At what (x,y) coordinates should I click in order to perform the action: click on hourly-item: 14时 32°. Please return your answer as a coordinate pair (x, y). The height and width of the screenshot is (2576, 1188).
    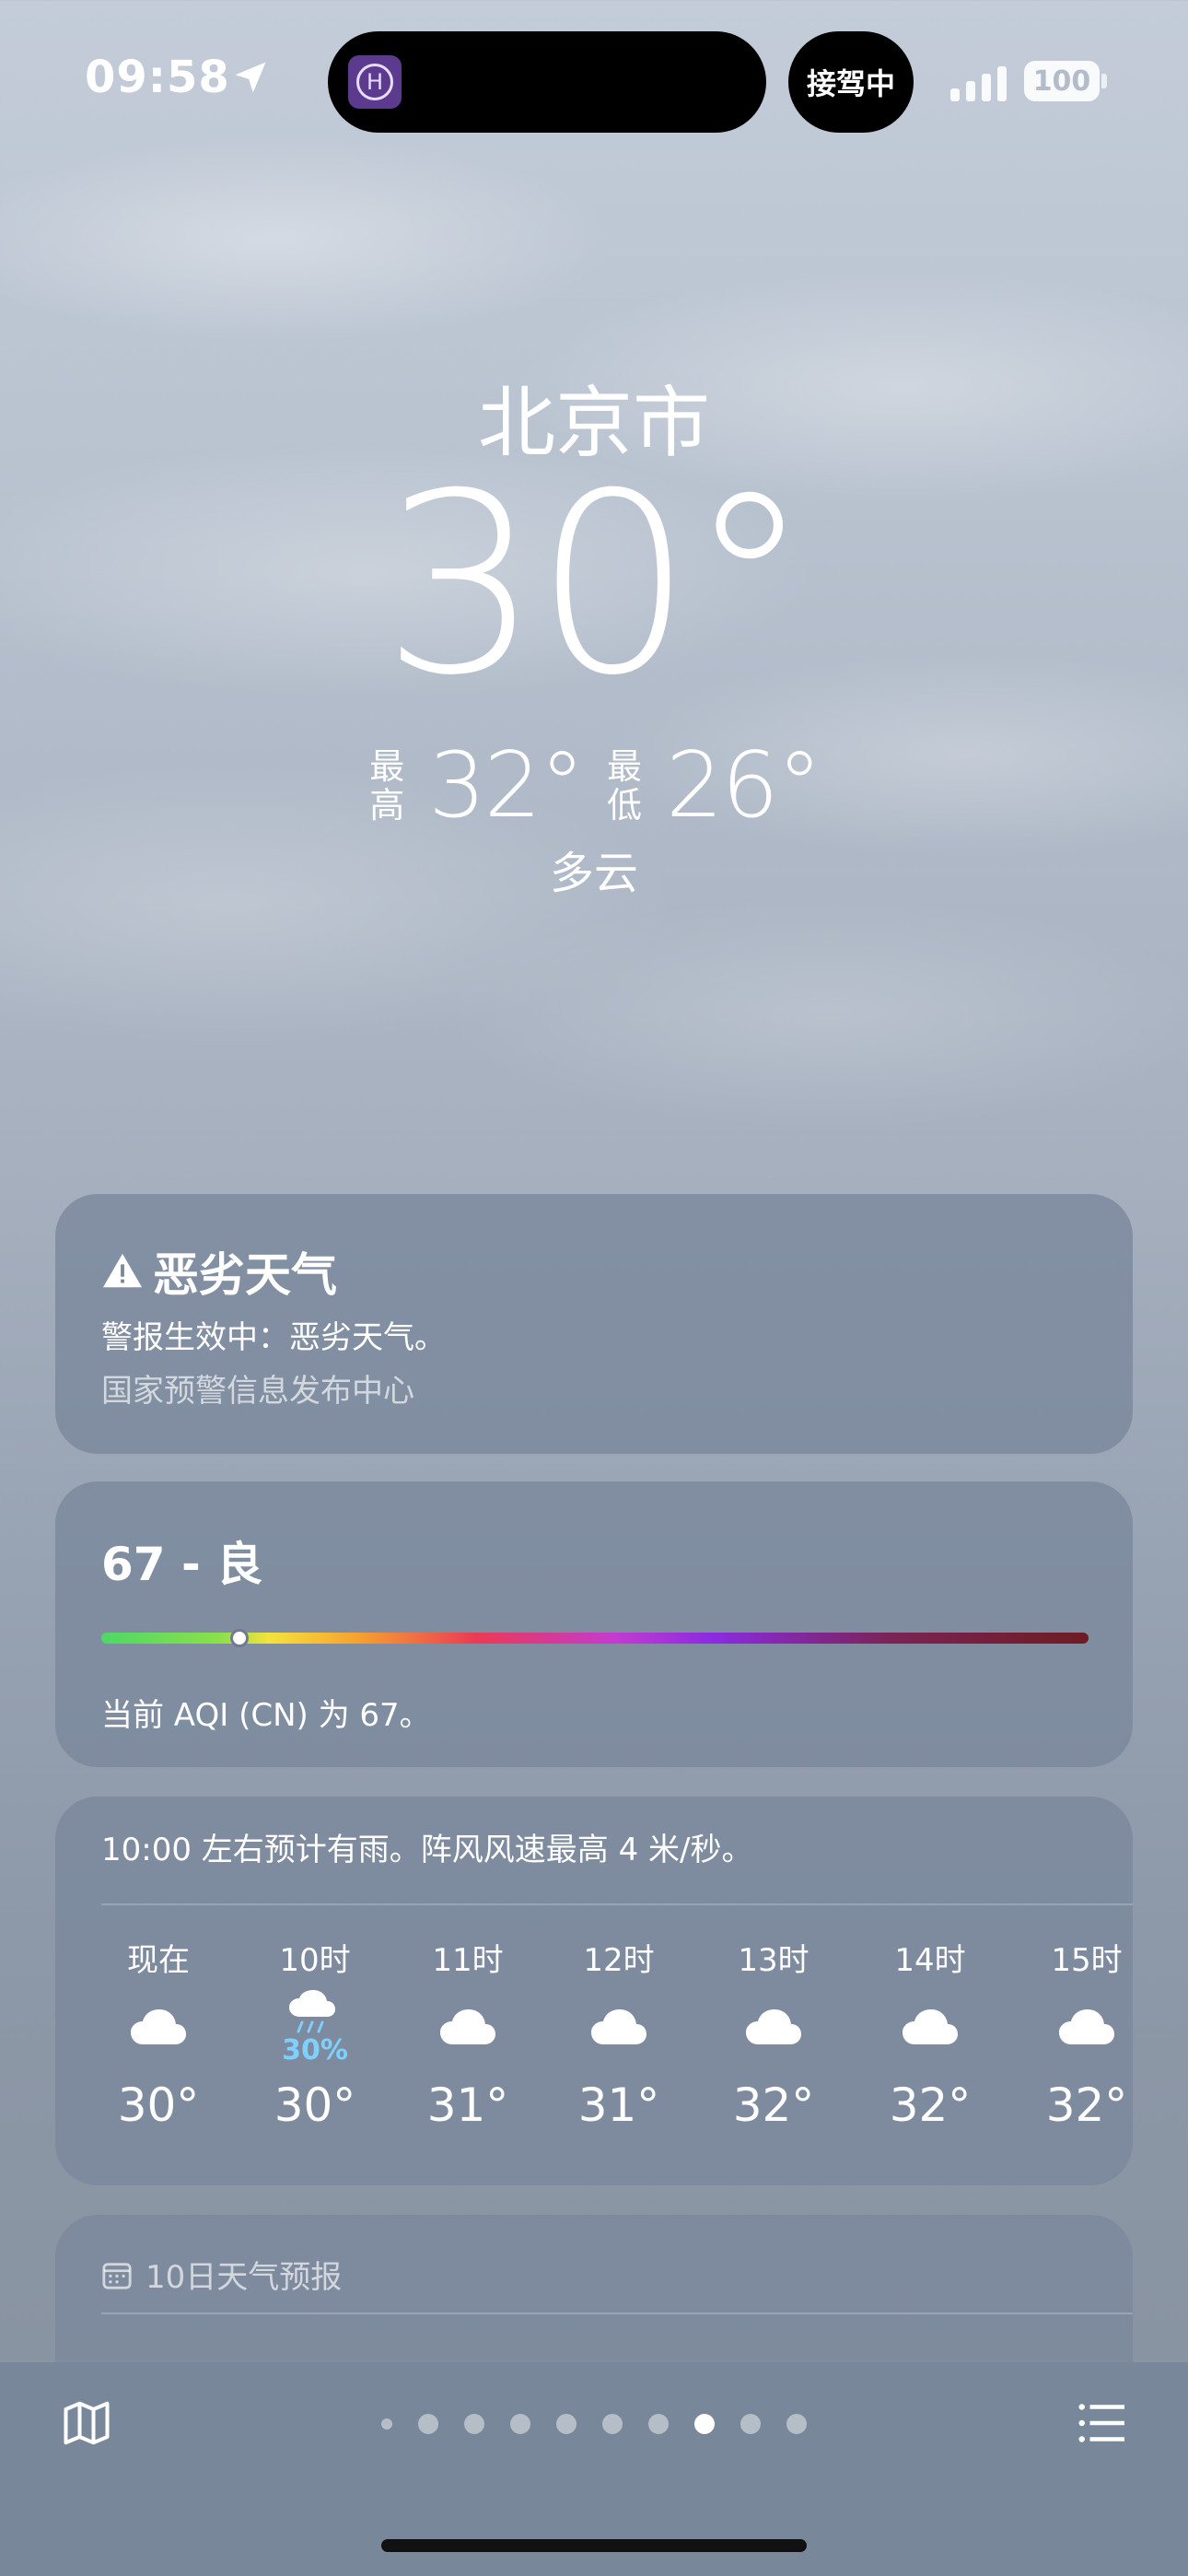
    Looking at the image, I should click on (930, 2033).